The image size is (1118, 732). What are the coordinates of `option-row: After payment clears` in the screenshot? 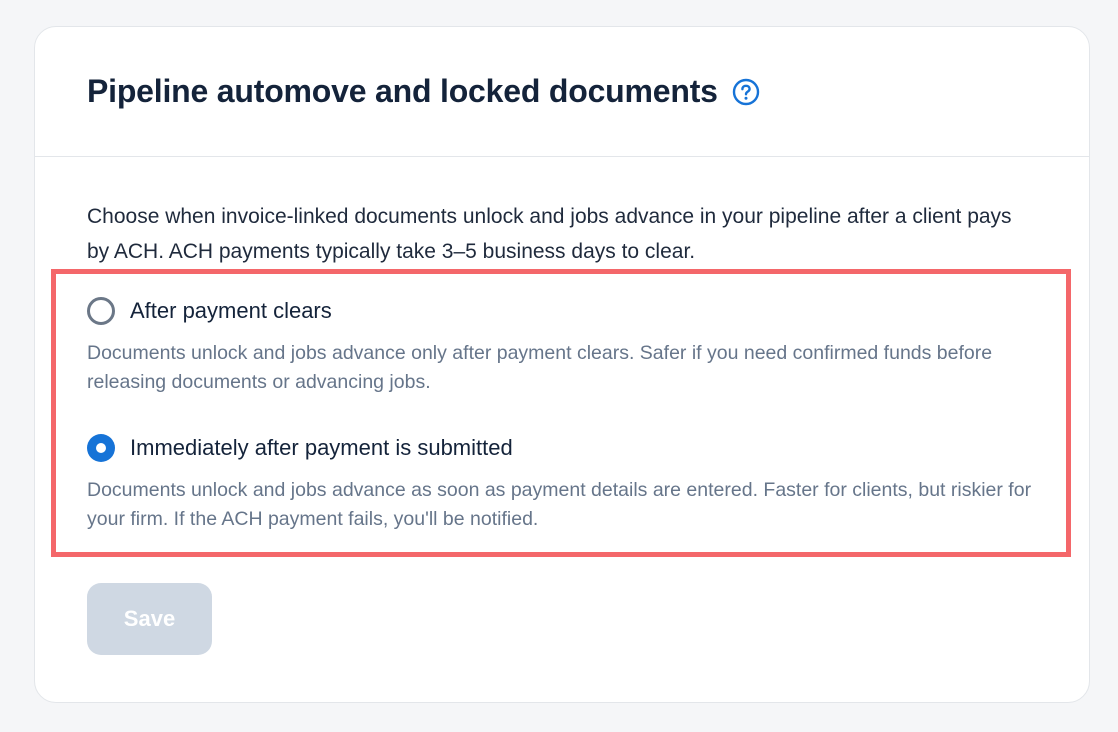 It's located at (570, 311).